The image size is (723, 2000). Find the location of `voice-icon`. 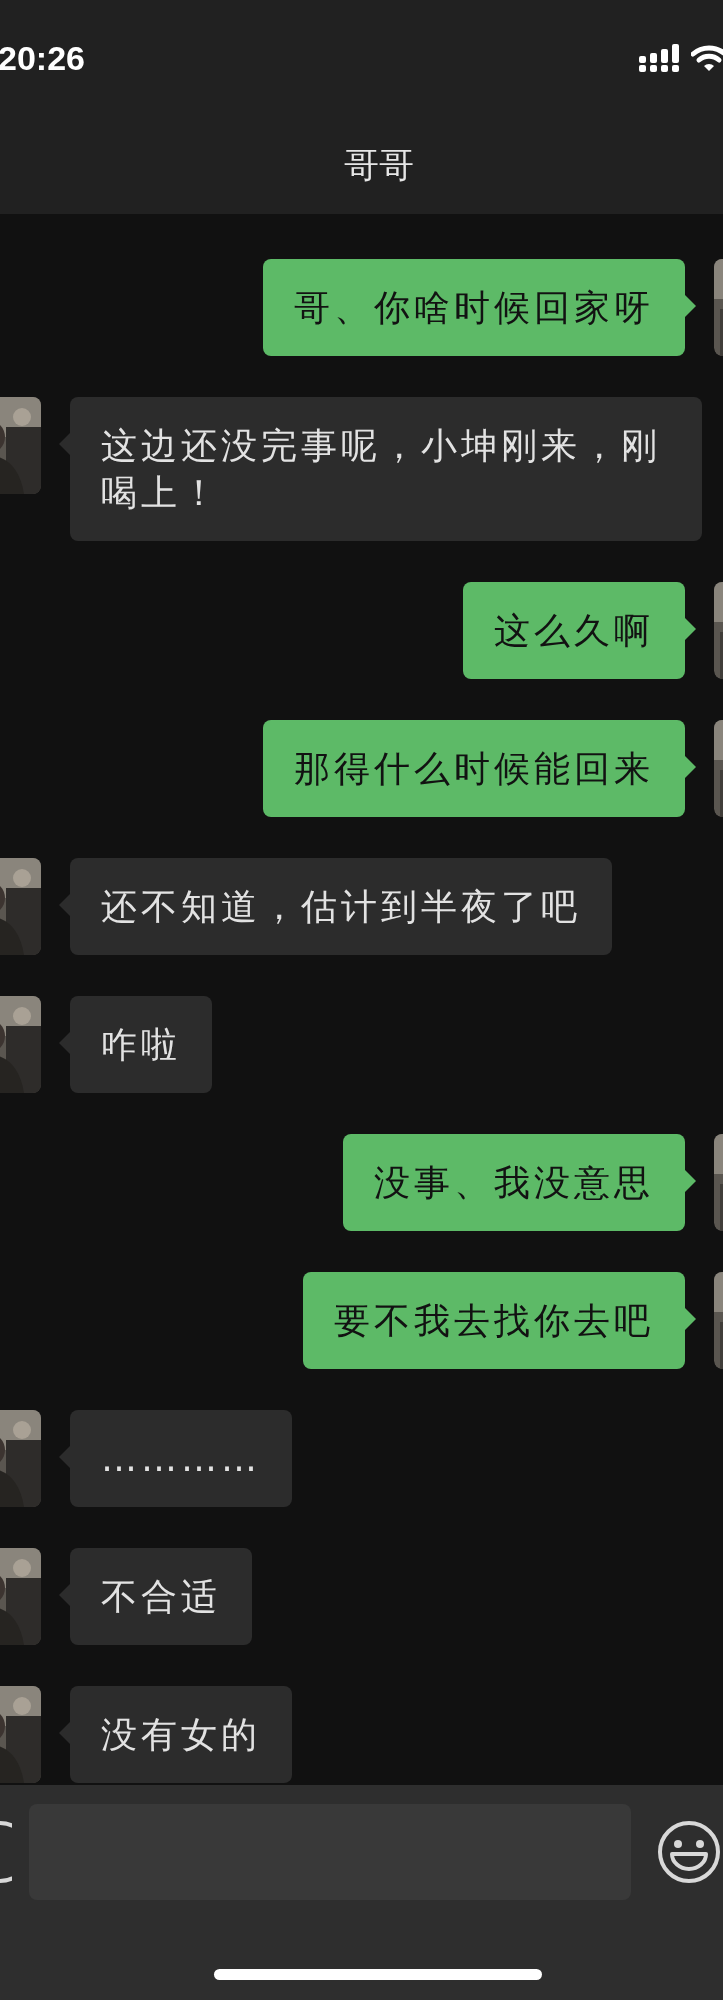

voice-icon is located at coordinates (6, 1852).